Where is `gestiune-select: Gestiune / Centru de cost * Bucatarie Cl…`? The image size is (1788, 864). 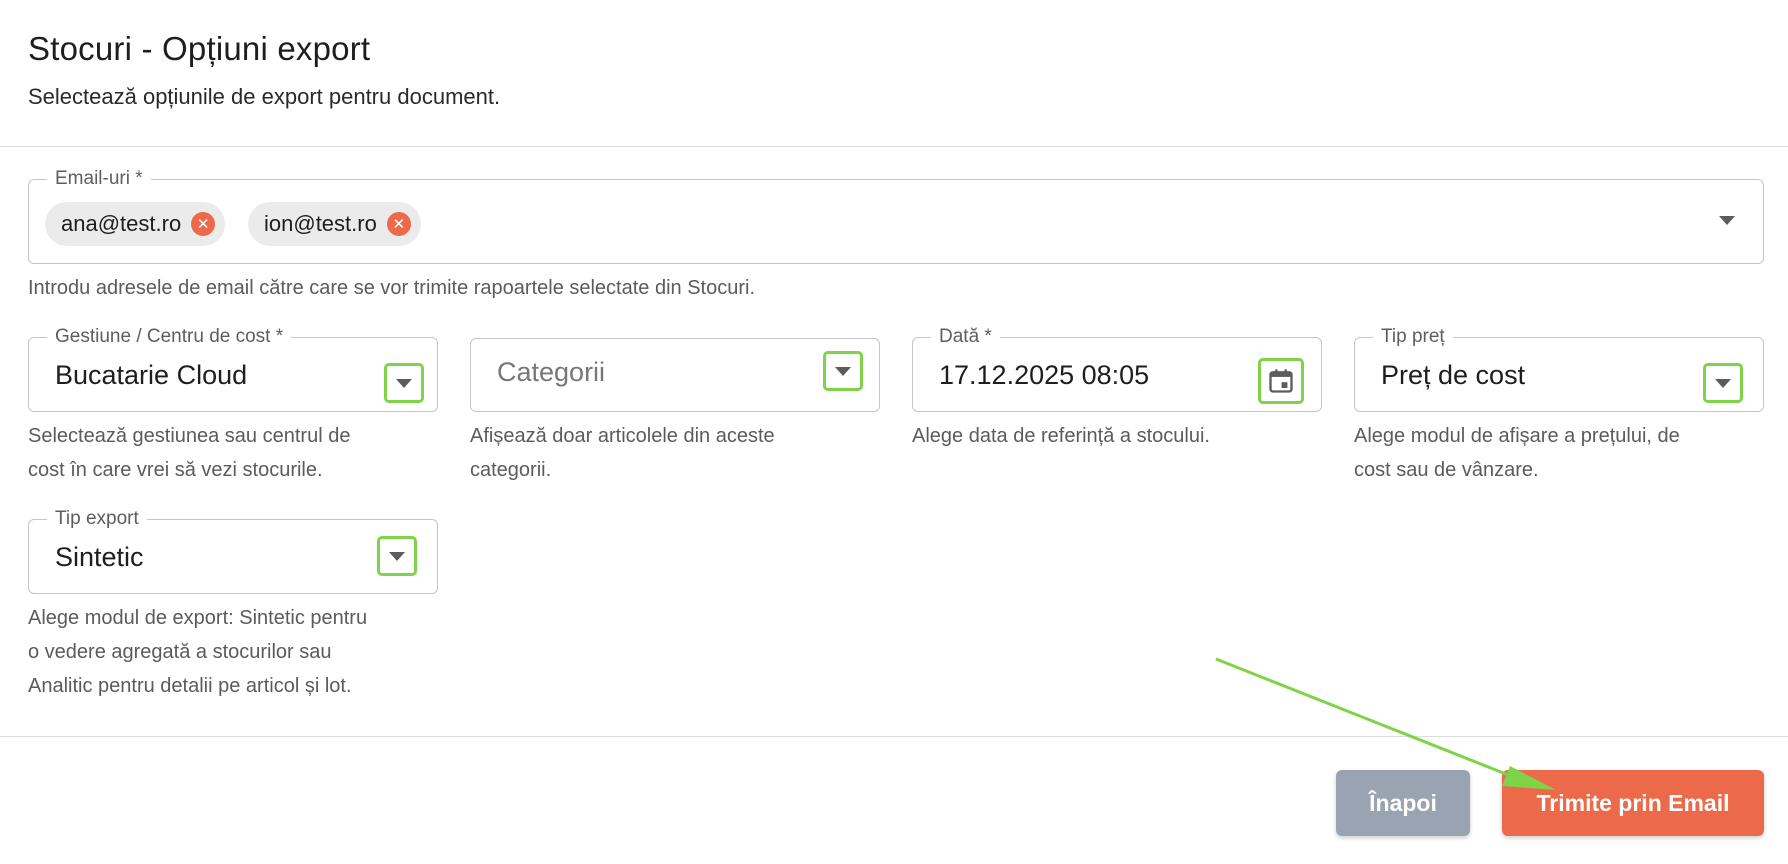 gestiune-select: Gestiune / Centru de cost * Bucatarie Cl… is located at coordinates (233, 369).